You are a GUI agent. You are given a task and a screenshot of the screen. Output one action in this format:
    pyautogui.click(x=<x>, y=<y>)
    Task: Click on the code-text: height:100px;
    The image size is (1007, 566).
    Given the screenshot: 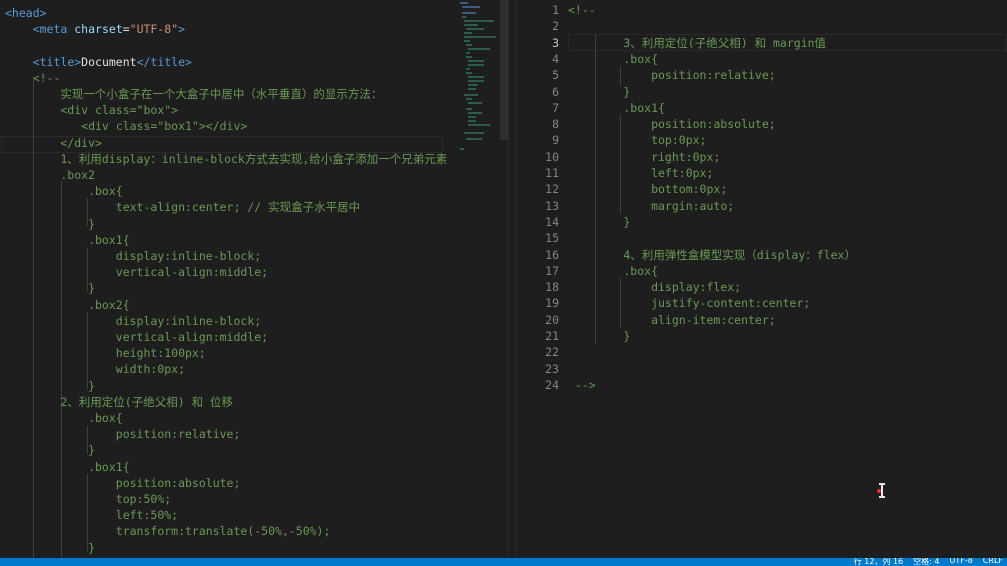 What is the action you would take?
    pyautogui.click(x=105, y=353)
    